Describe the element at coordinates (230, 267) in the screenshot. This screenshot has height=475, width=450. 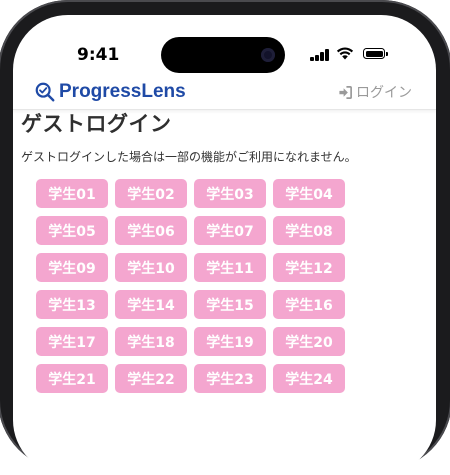
I see `student-button: 学生11` at that location.